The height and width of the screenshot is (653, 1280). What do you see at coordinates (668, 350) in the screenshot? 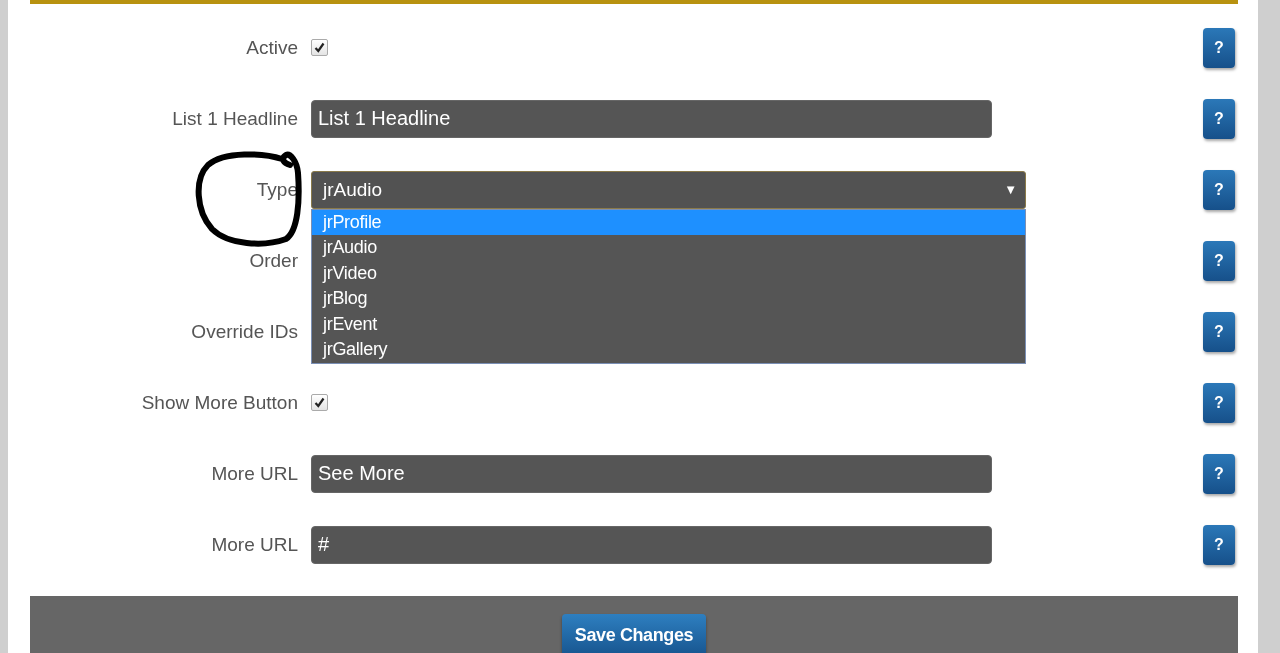
I see `dropdown-option: jrGallery` at bounding box center [668, 350].